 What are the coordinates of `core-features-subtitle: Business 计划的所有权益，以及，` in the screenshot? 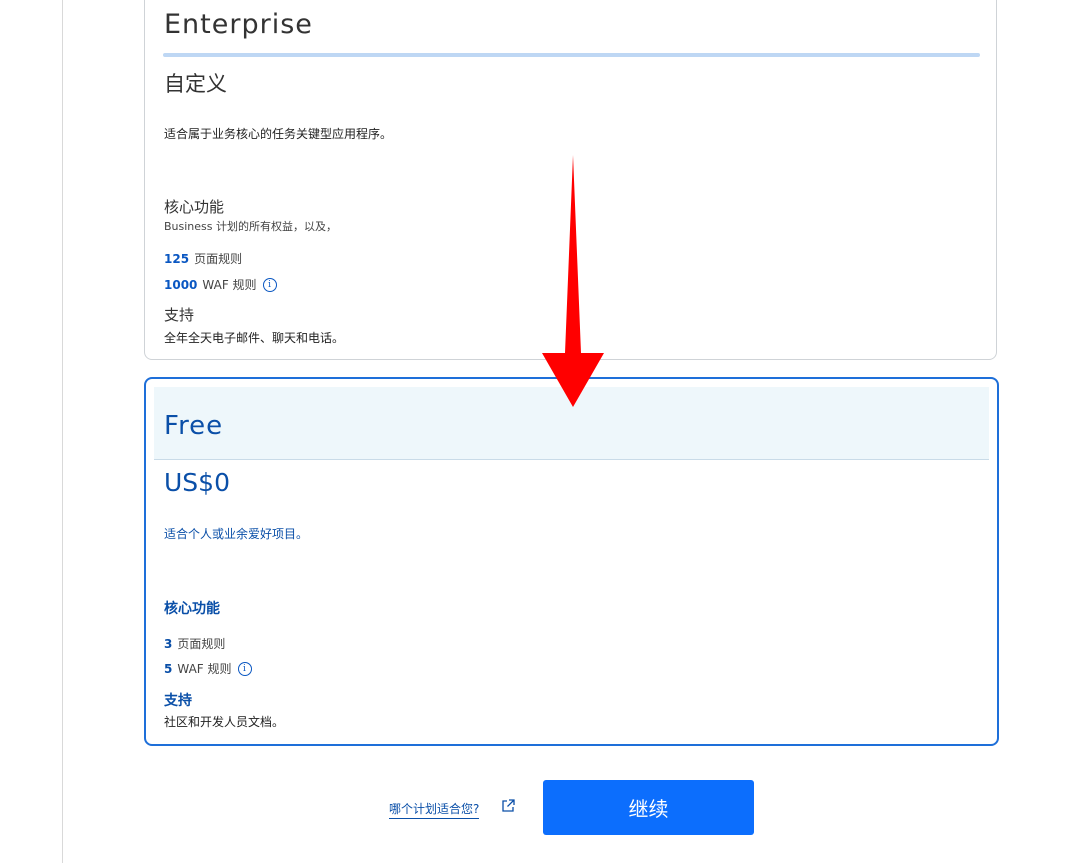 It's located at (251, 226).